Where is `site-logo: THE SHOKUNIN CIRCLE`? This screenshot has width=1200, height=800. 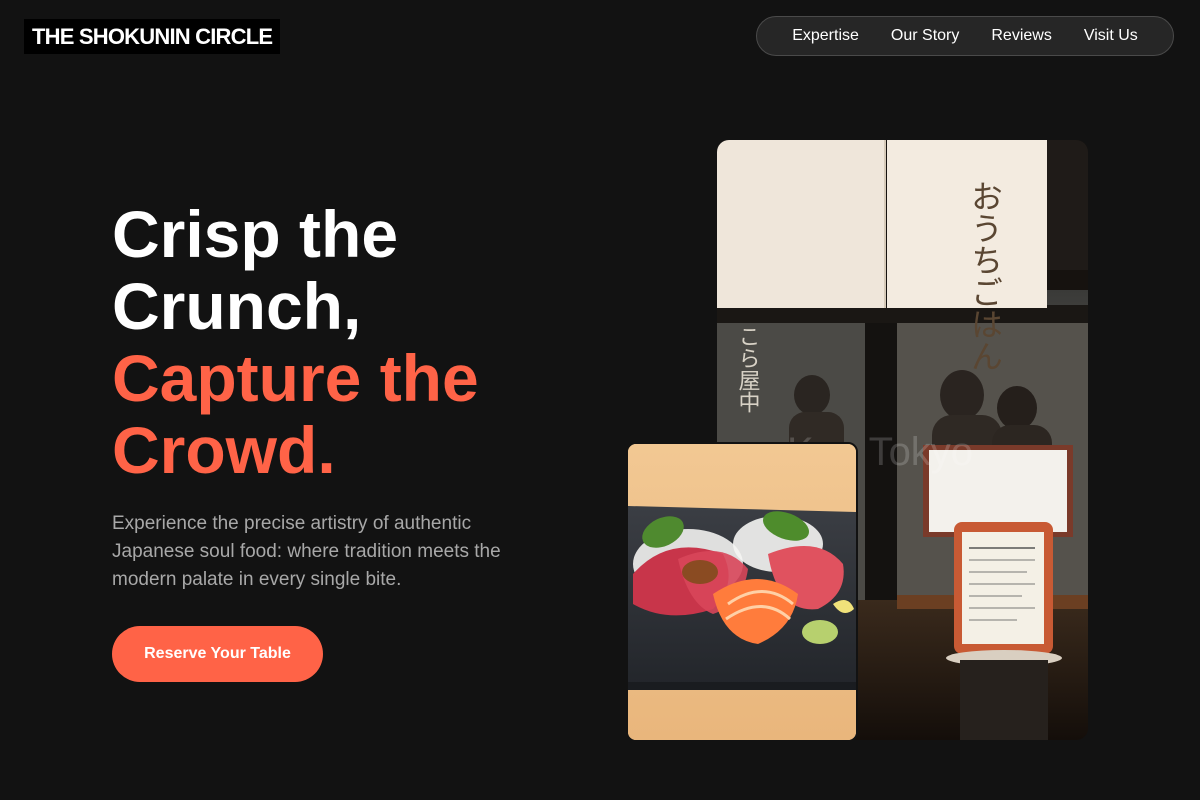 site-logo: THE SHOKUNIN CIRCLE is located at coordinates (152, 36).